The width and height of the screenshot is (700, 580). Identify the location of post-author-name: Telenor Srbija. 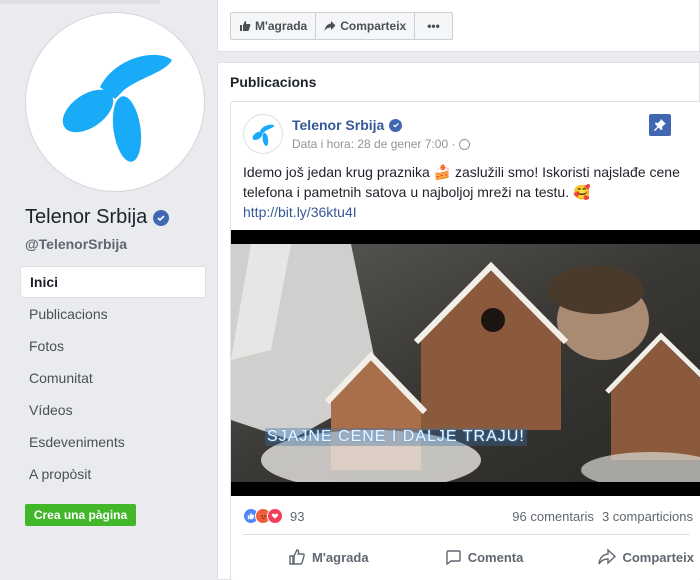
(338, 125).